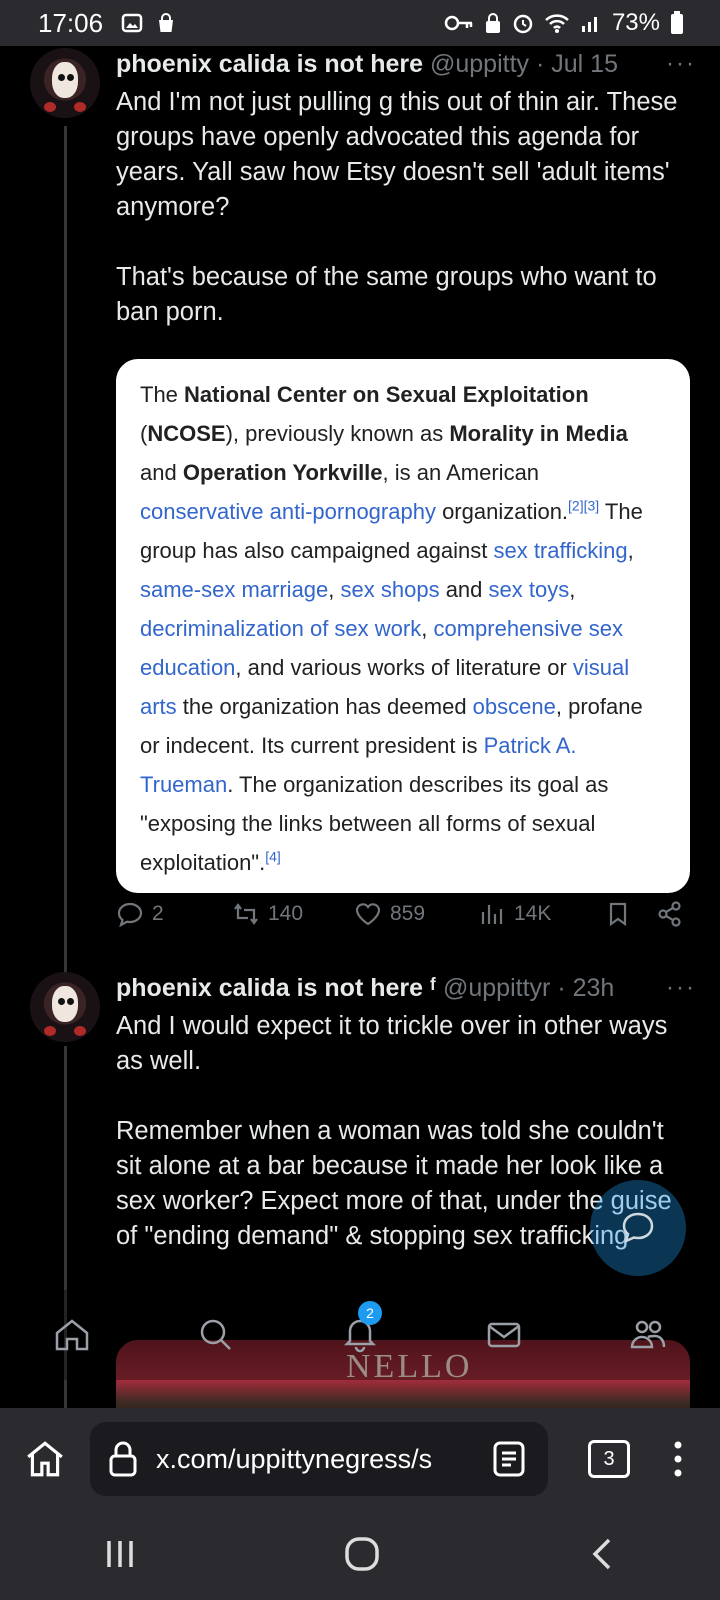 The image size is (720, 1600). Describe the element at coordinates (65, 83) in the screenshot. I see `avatar` at that location.